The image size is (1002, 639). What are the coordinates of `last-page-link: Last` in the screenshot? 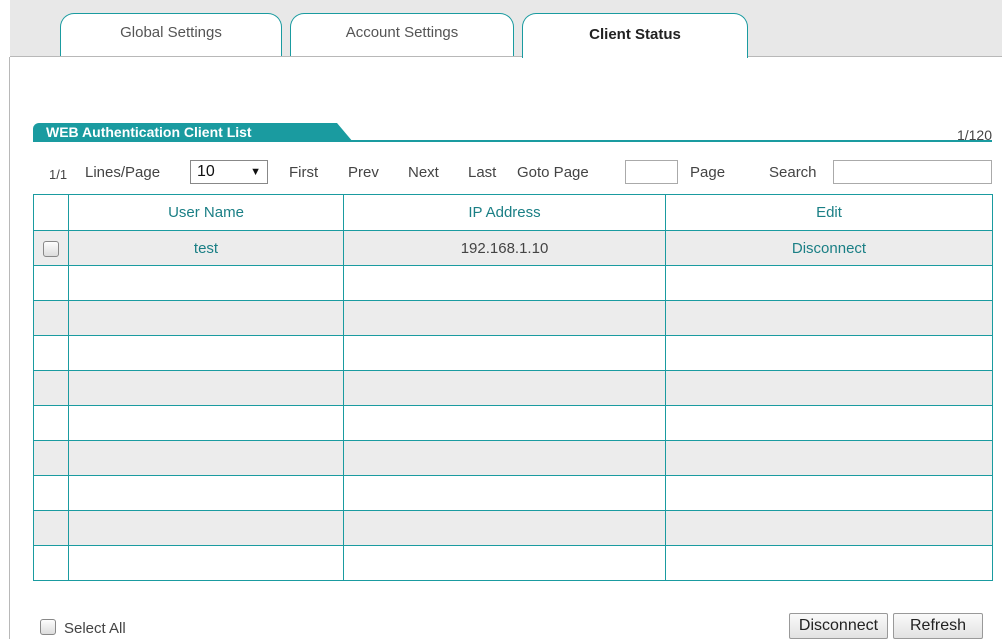 It's located at (482, 173).